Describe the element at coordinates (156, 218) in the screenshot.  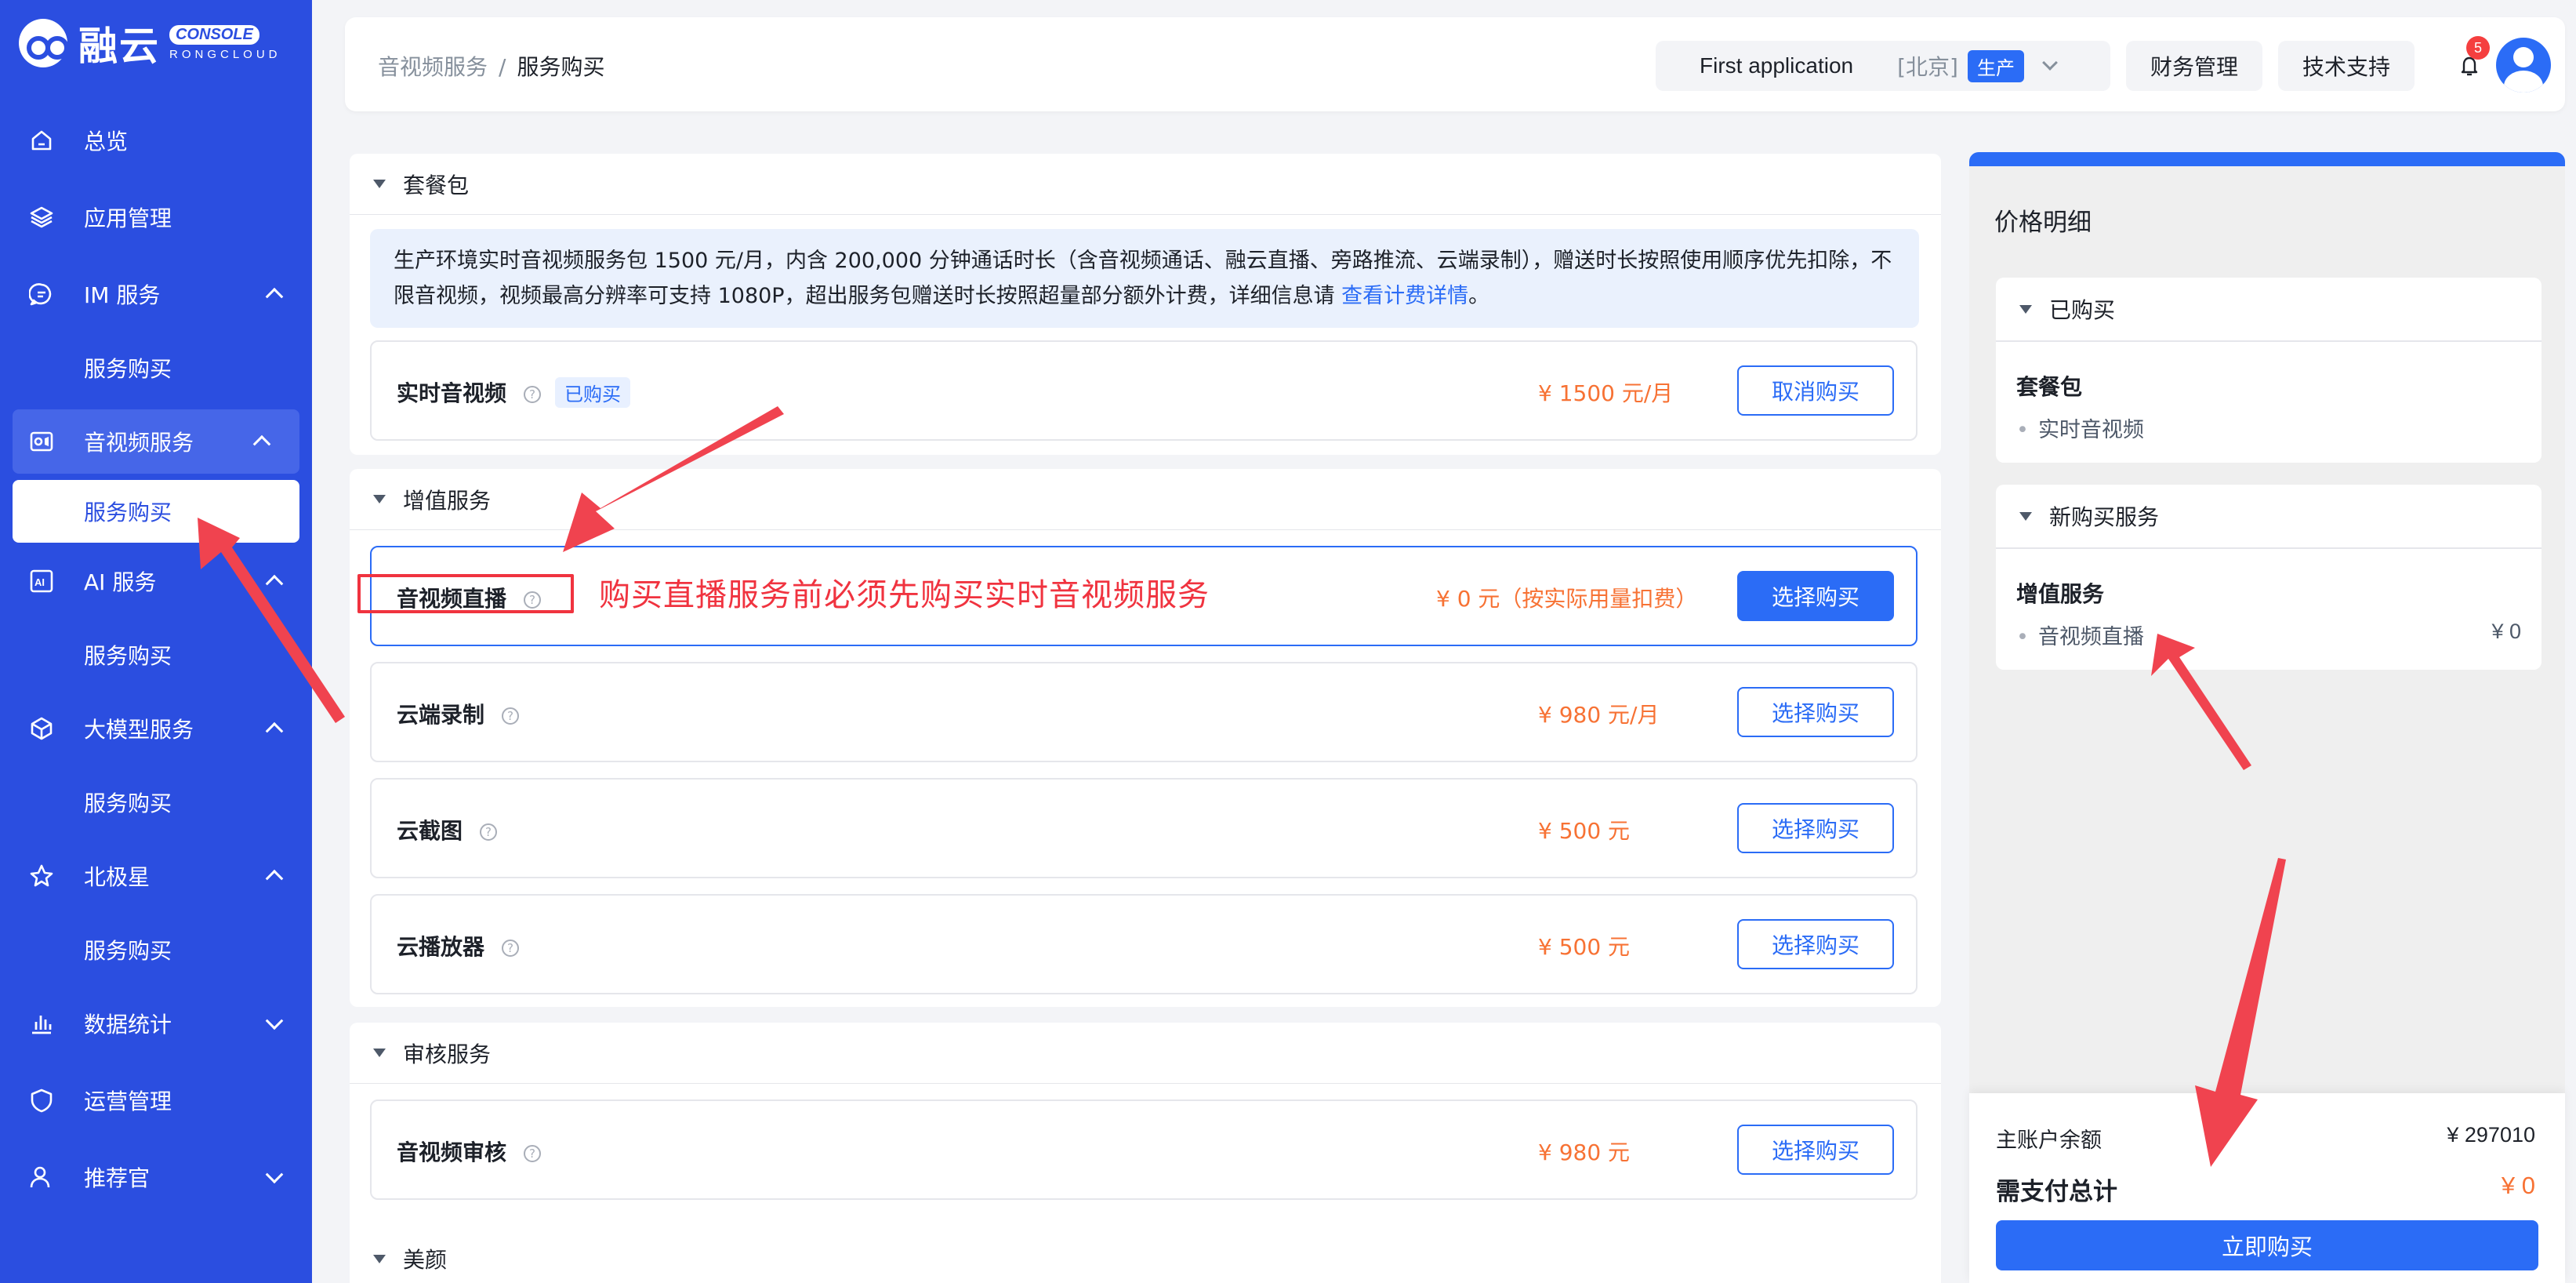
I see `sidebar-item-app-management: 应用管理` at that location.